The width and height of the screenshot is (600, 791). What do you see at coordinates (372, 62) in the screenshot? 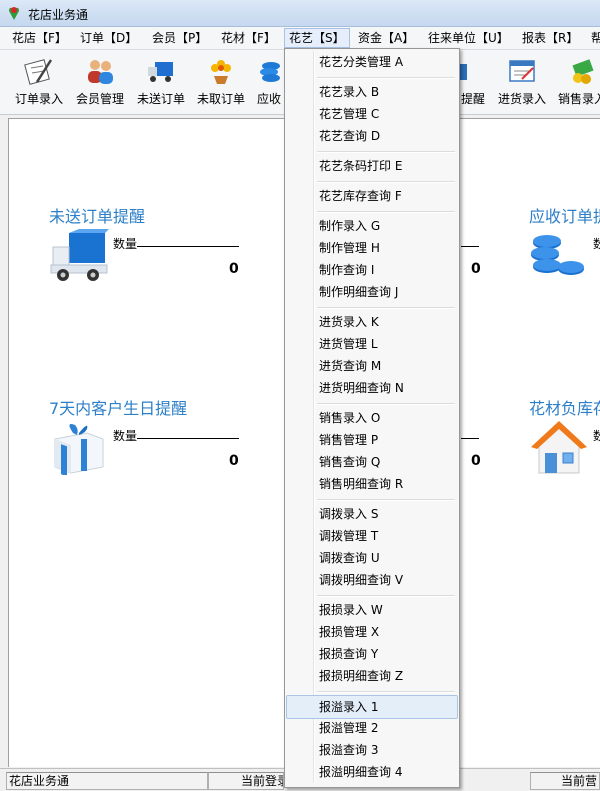
I see `menu-item: 花艺分类管理 A` at bounding box center [372, 62].